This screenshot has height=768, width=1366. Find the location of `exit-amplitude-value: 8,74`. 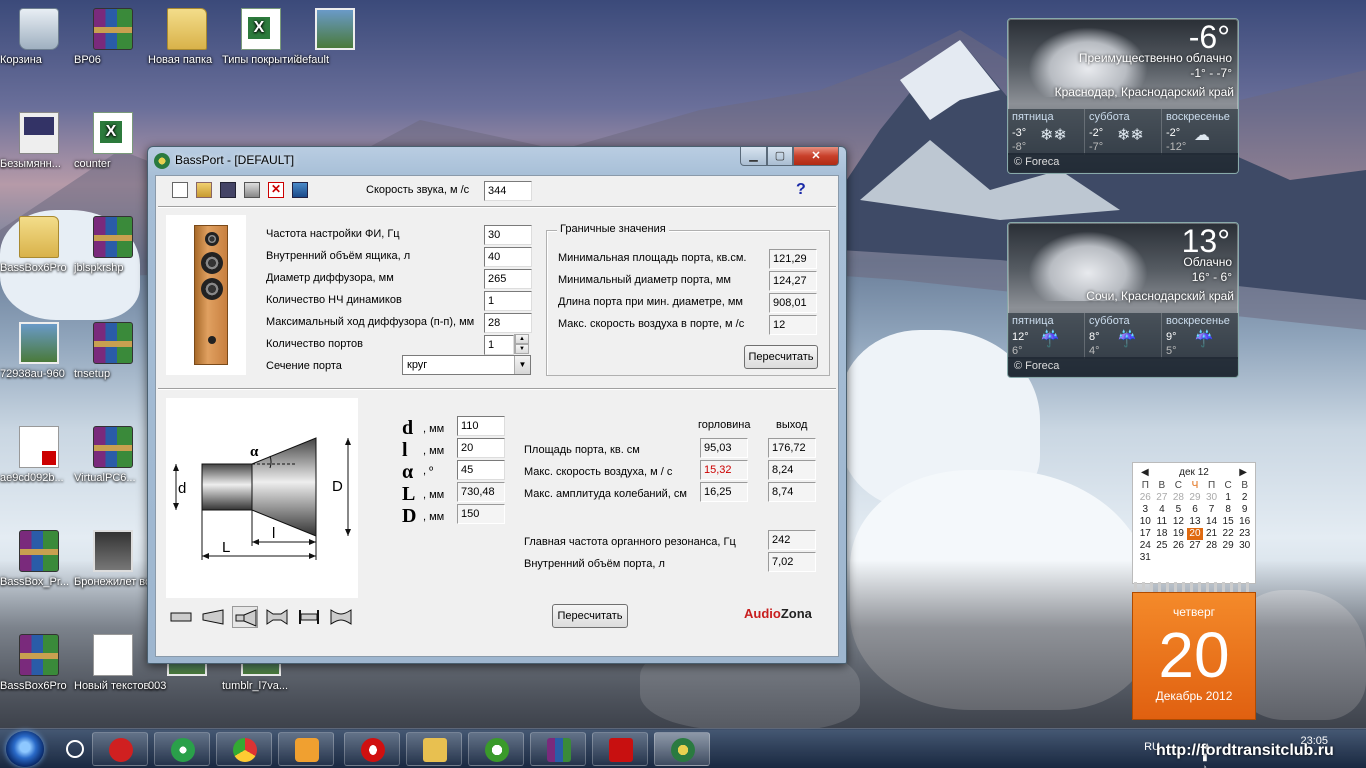

exit-amplitude-value: 8,74 is located at coordinates (792, 492).